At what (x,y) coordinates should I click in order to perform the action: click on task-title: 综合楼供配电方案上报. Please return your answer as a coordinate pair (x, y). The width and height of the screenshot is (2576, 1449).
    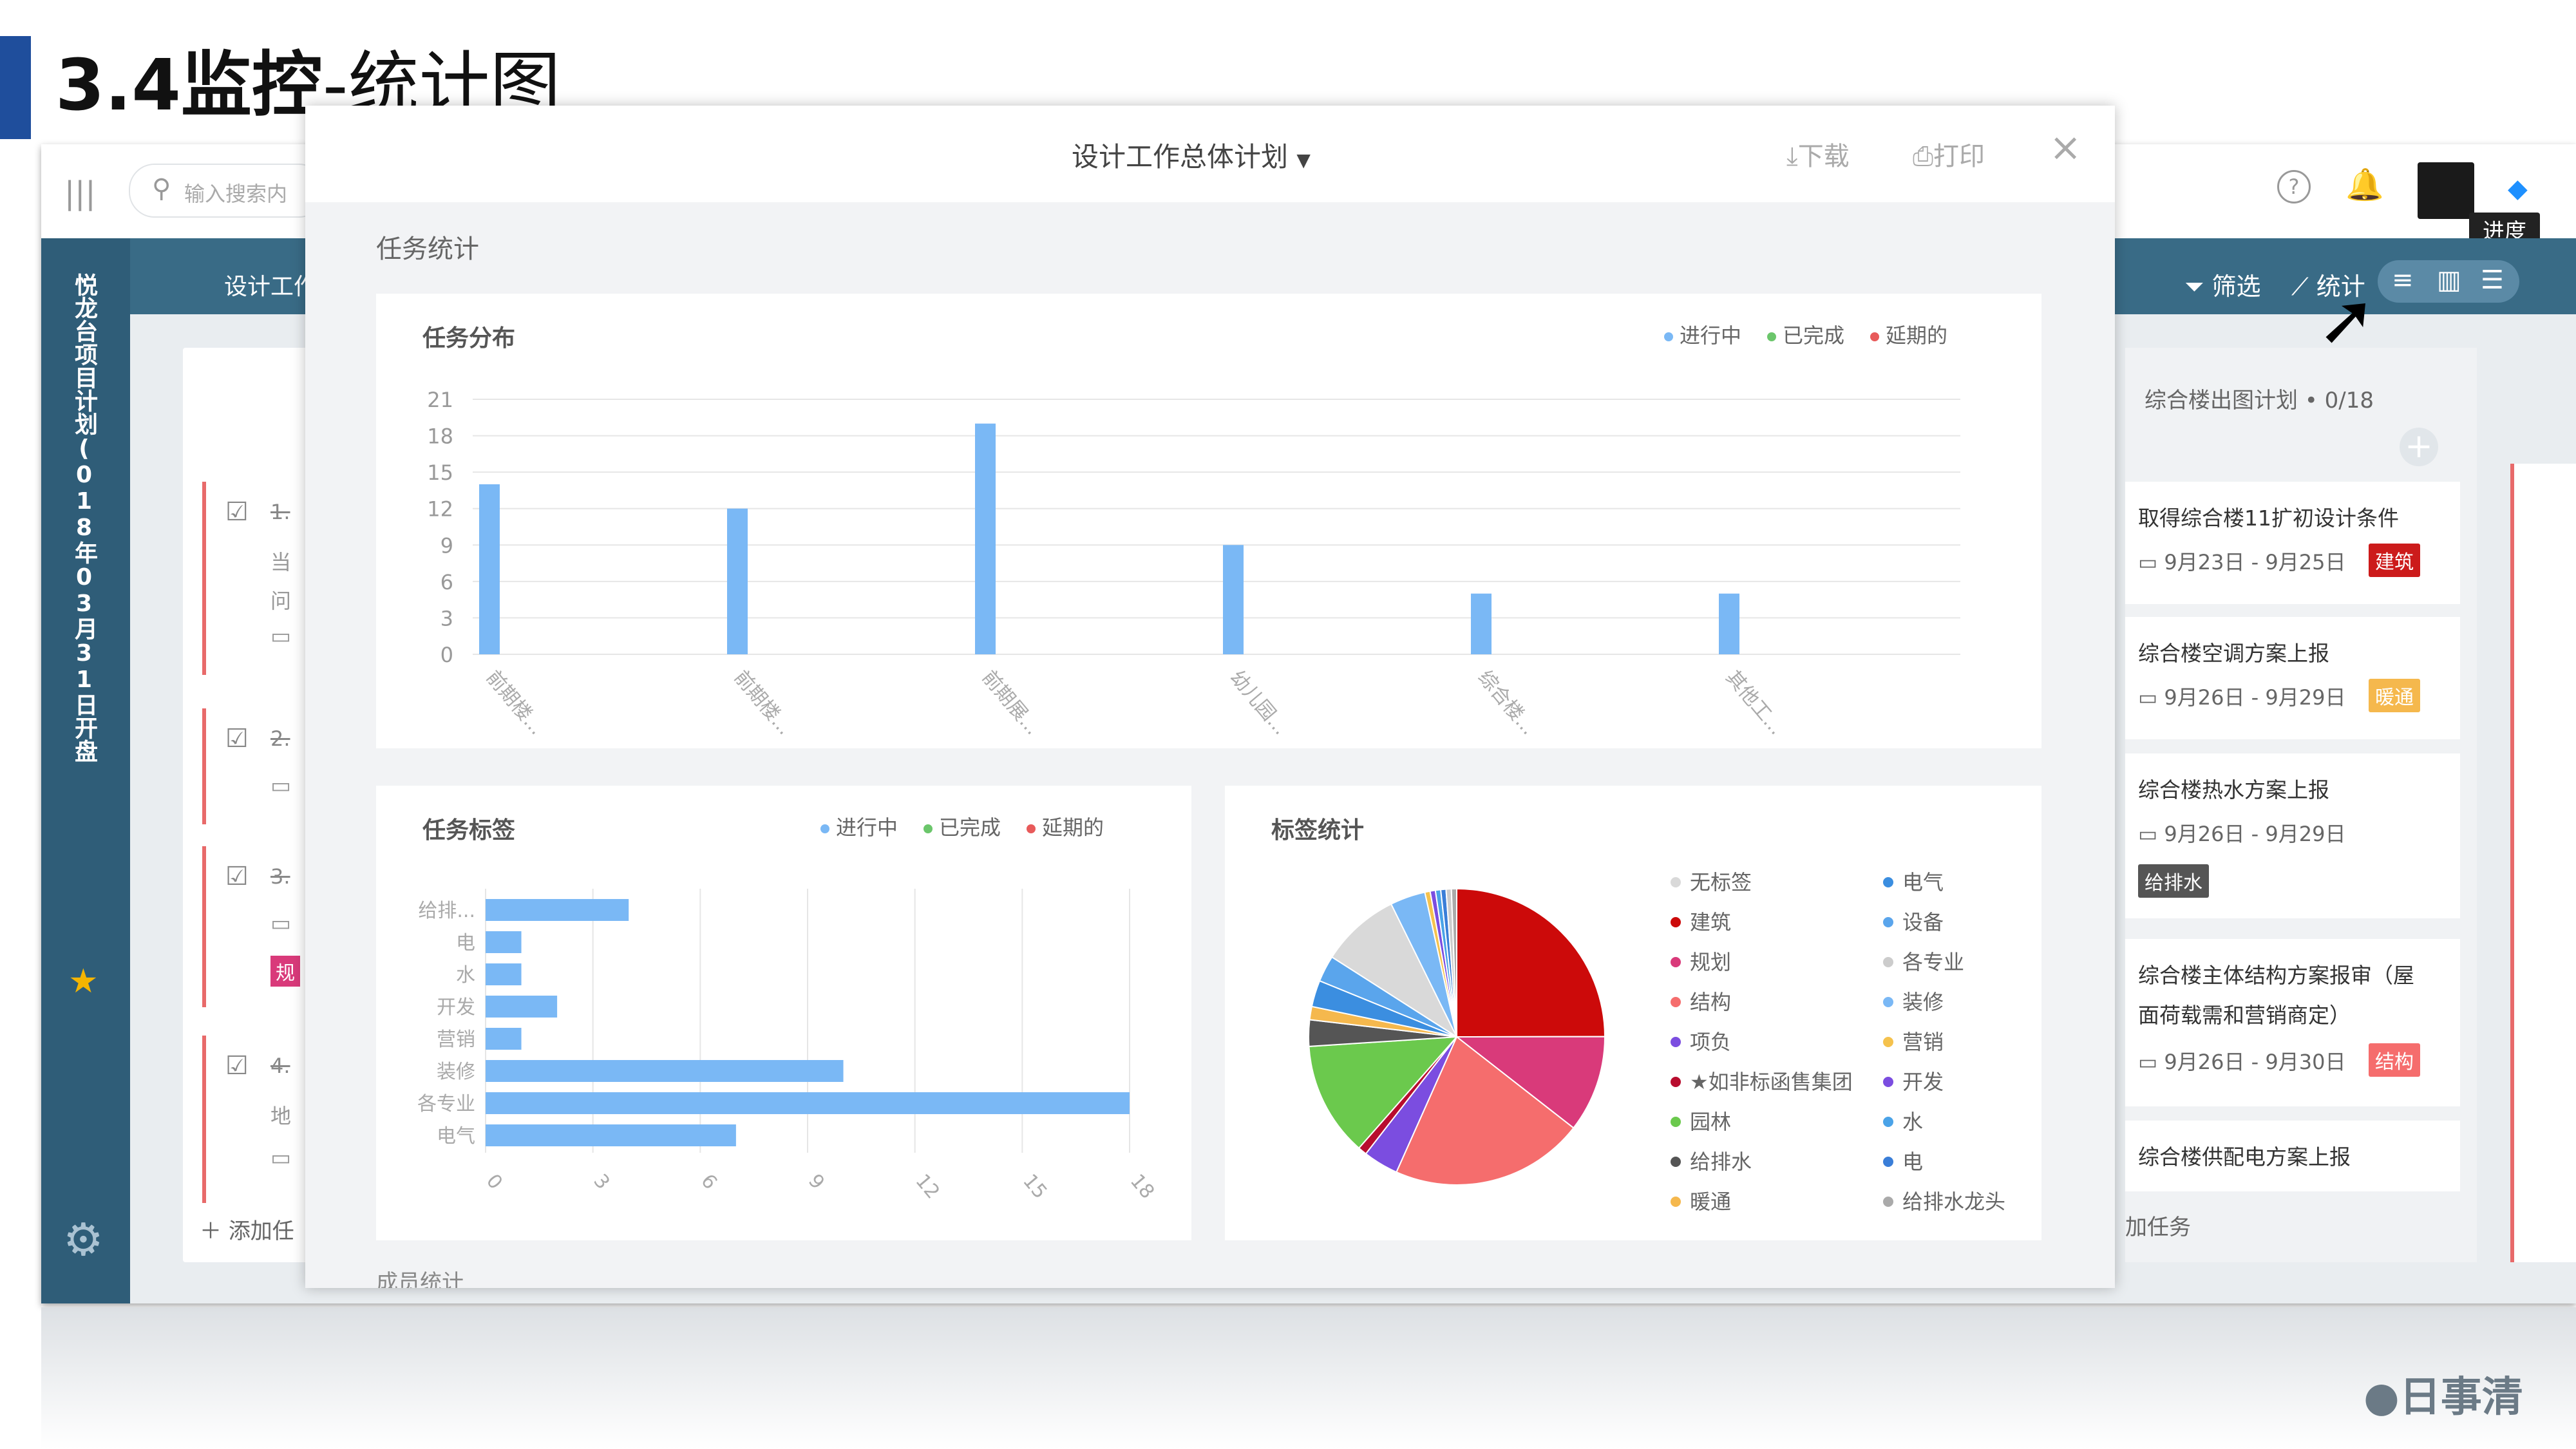
    Looking at the image, I should click on (2244, 1157).